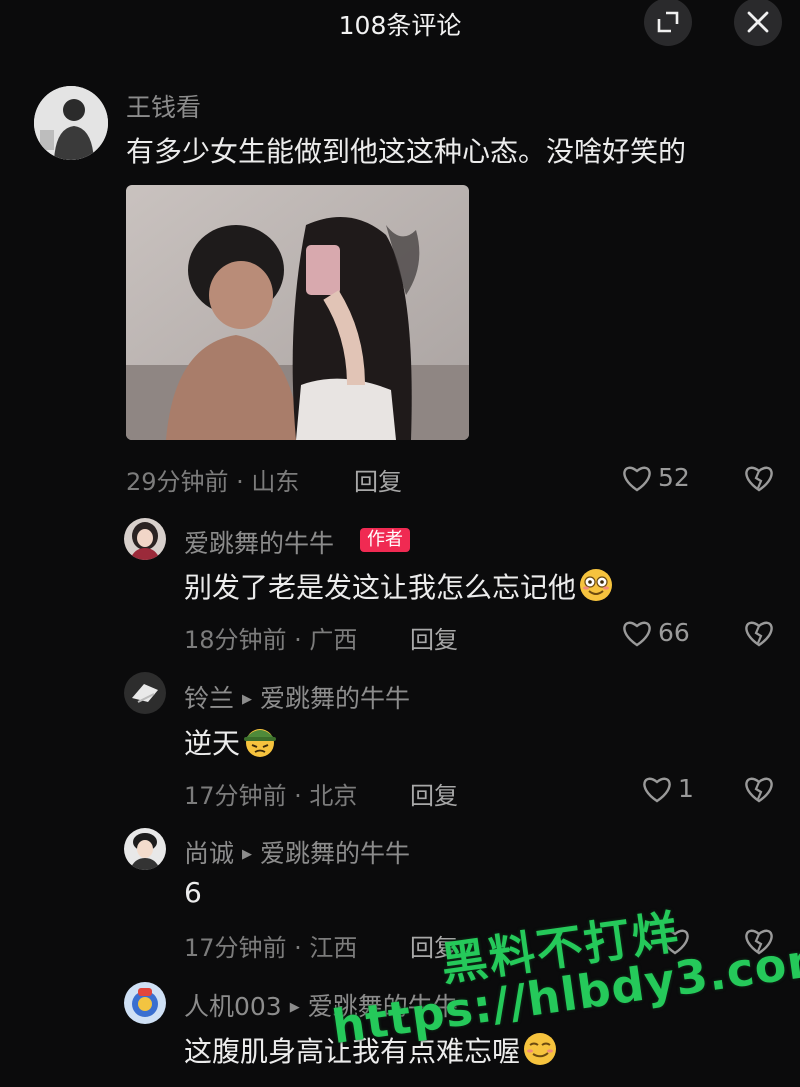  What do you see at coordinates (406, 151) in the screenshot?
I see `comment-text: 有多少女生能做到他这这种心态。没啥好笑的` at bounding box center [406, 151].